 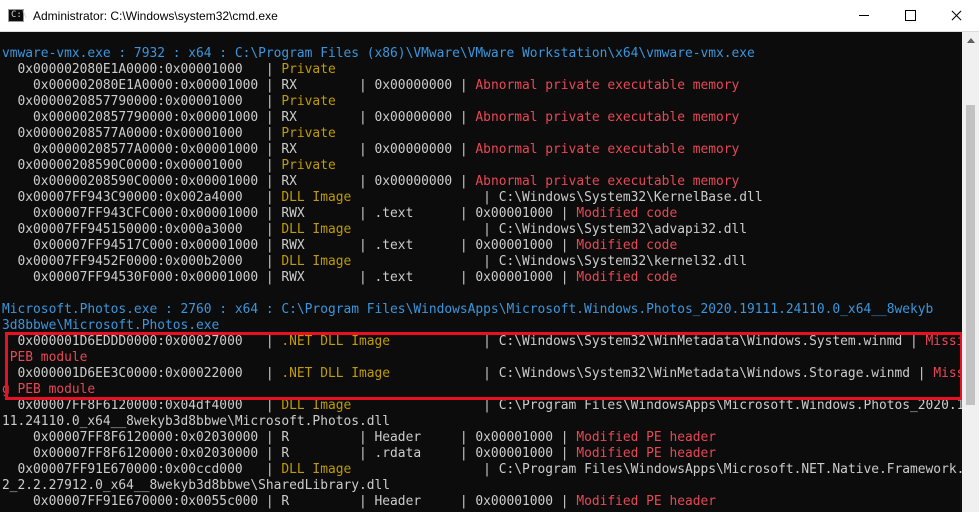 What do you see at coordinates (484, 366) in the screenshot?
I see `highlight-box` at bounding box center [484, 366].